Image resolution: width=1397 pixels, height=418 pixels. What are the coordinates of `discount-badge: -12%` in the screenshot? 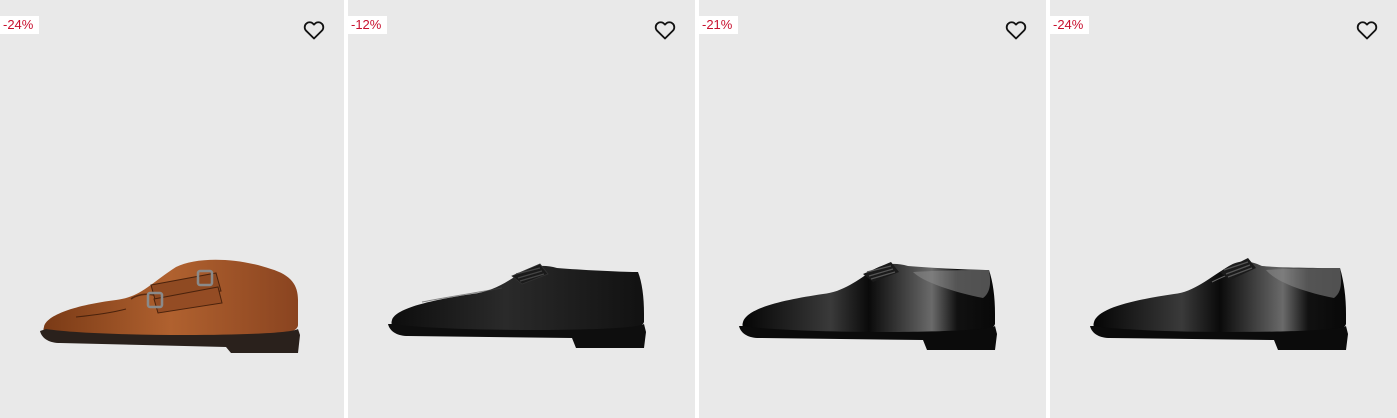 It's located at (368, 25).